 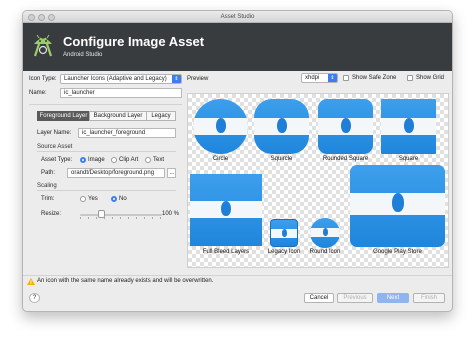 I want to click on resize-slider-track, so click(x=121, y=216).